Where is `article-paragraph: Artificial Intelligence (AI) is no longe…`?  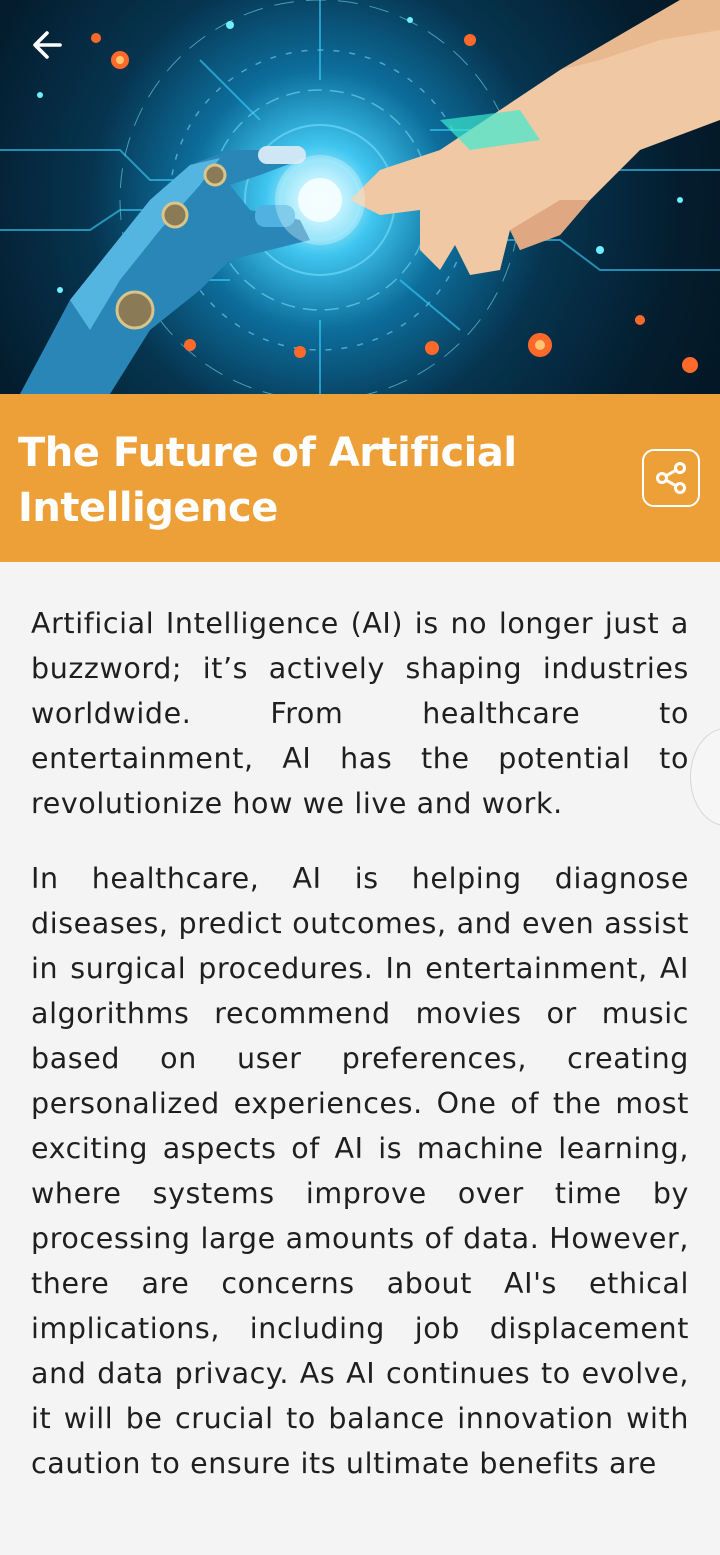
article-paragraph: Artificial Intelligence (AI) is no longe… is located at coordinates (360, 713).